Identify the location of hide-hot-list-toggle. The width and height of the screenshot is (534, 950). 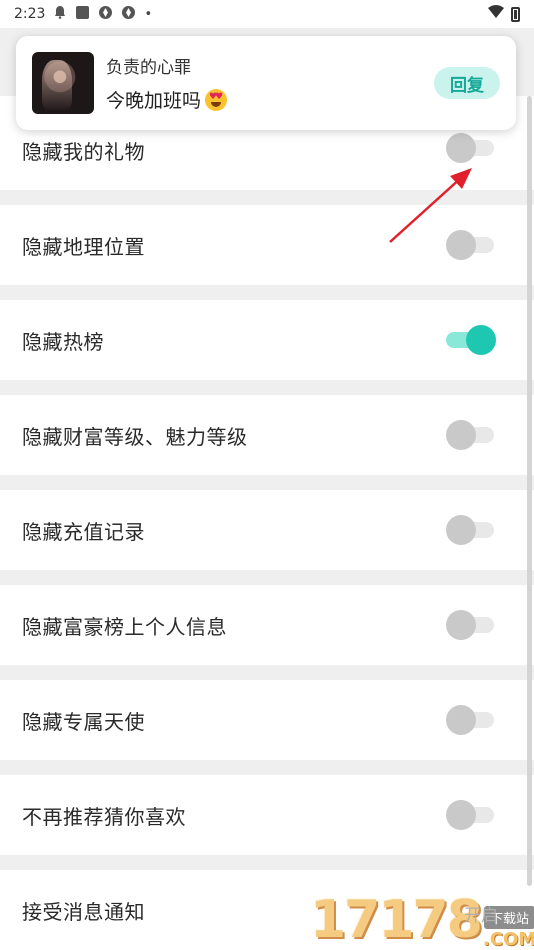
(471, 340).